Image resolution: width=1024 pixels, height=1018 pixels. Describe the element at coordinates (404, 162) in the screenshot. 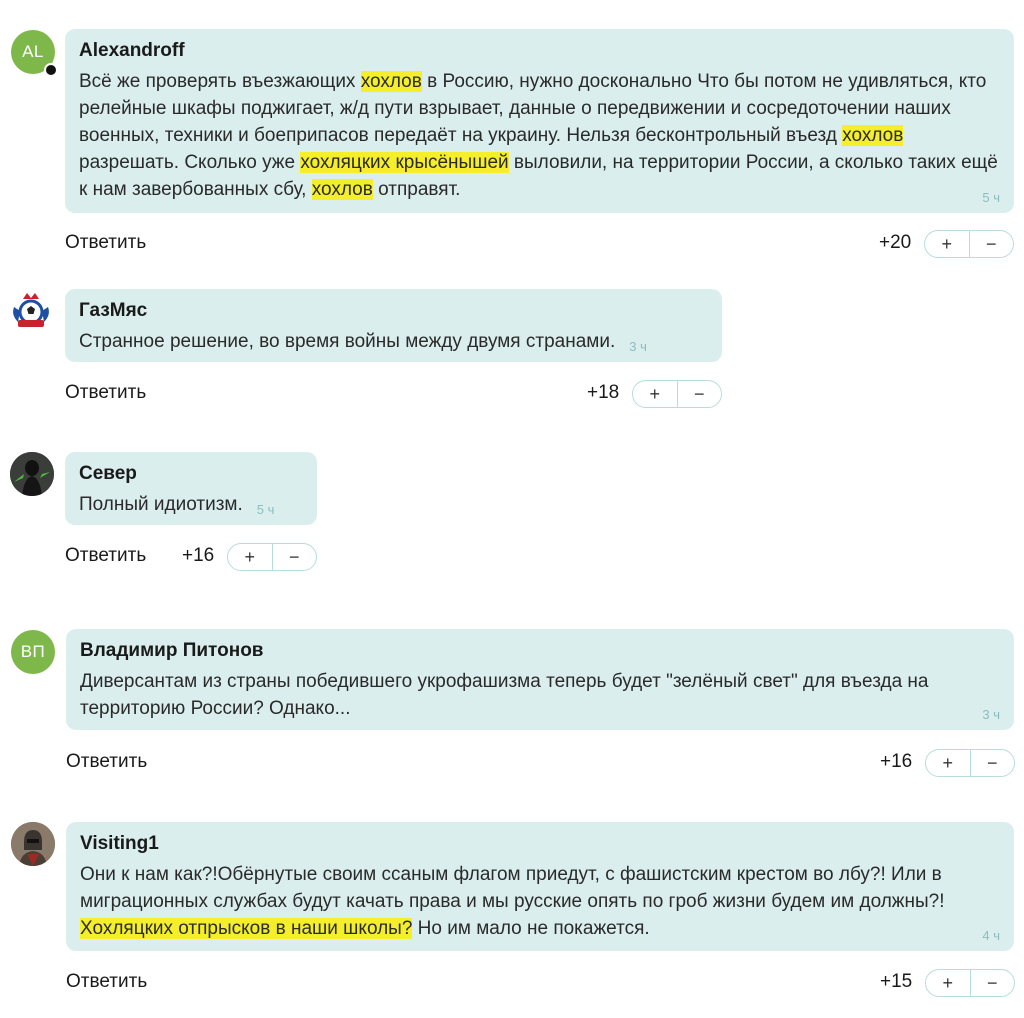

I see `highlighted-text: хохляцких крысёнышей` at that location.